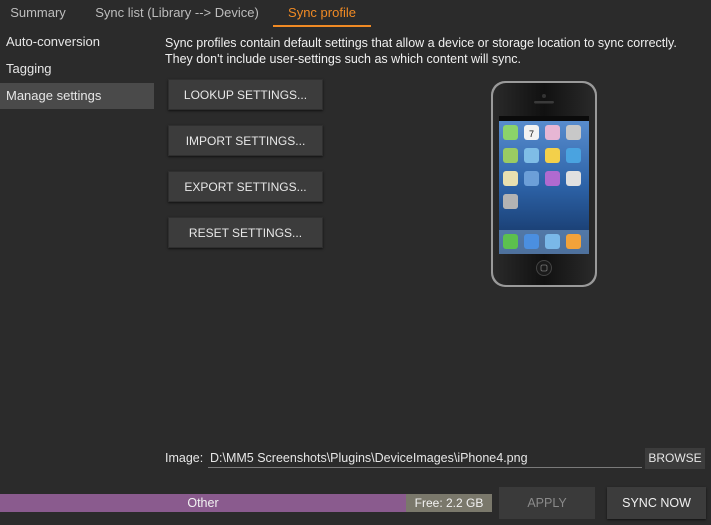 This screenshot has width=711, height=525. Describe the element at coordinates (656, 503) in the screenshot. I see `sync-now-button: SYNC NOW` at that location.